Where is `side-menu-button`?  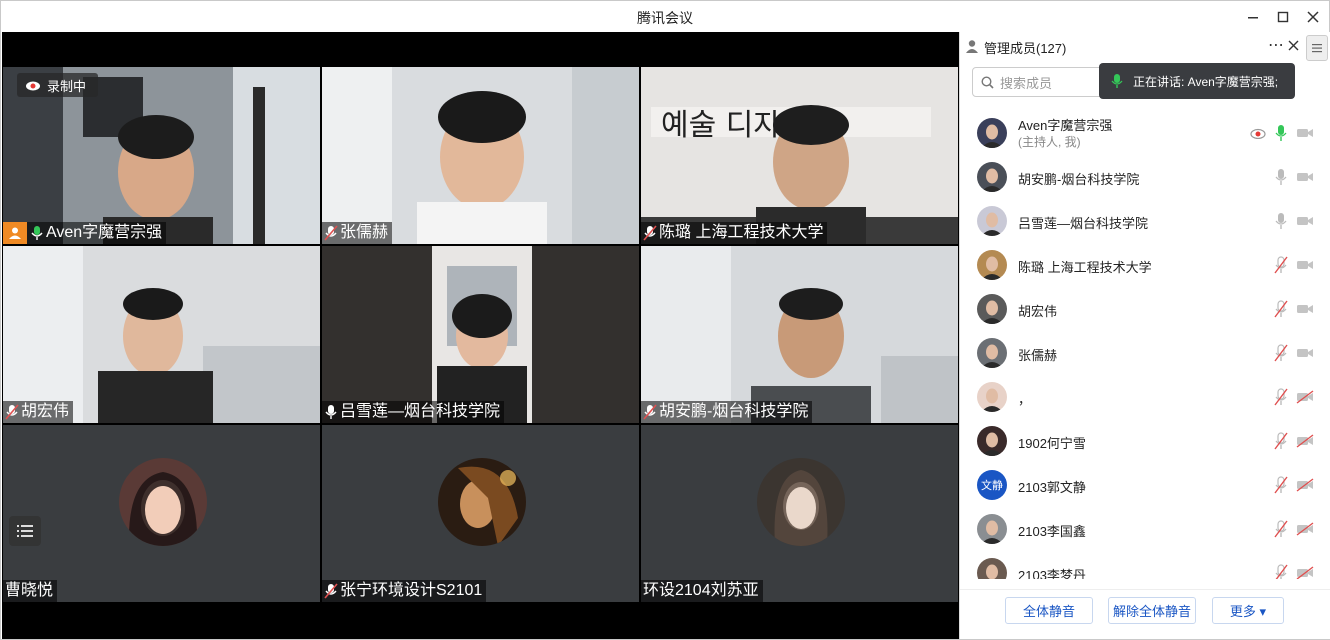
side-menu-button is located at coordinates (1317, 48).